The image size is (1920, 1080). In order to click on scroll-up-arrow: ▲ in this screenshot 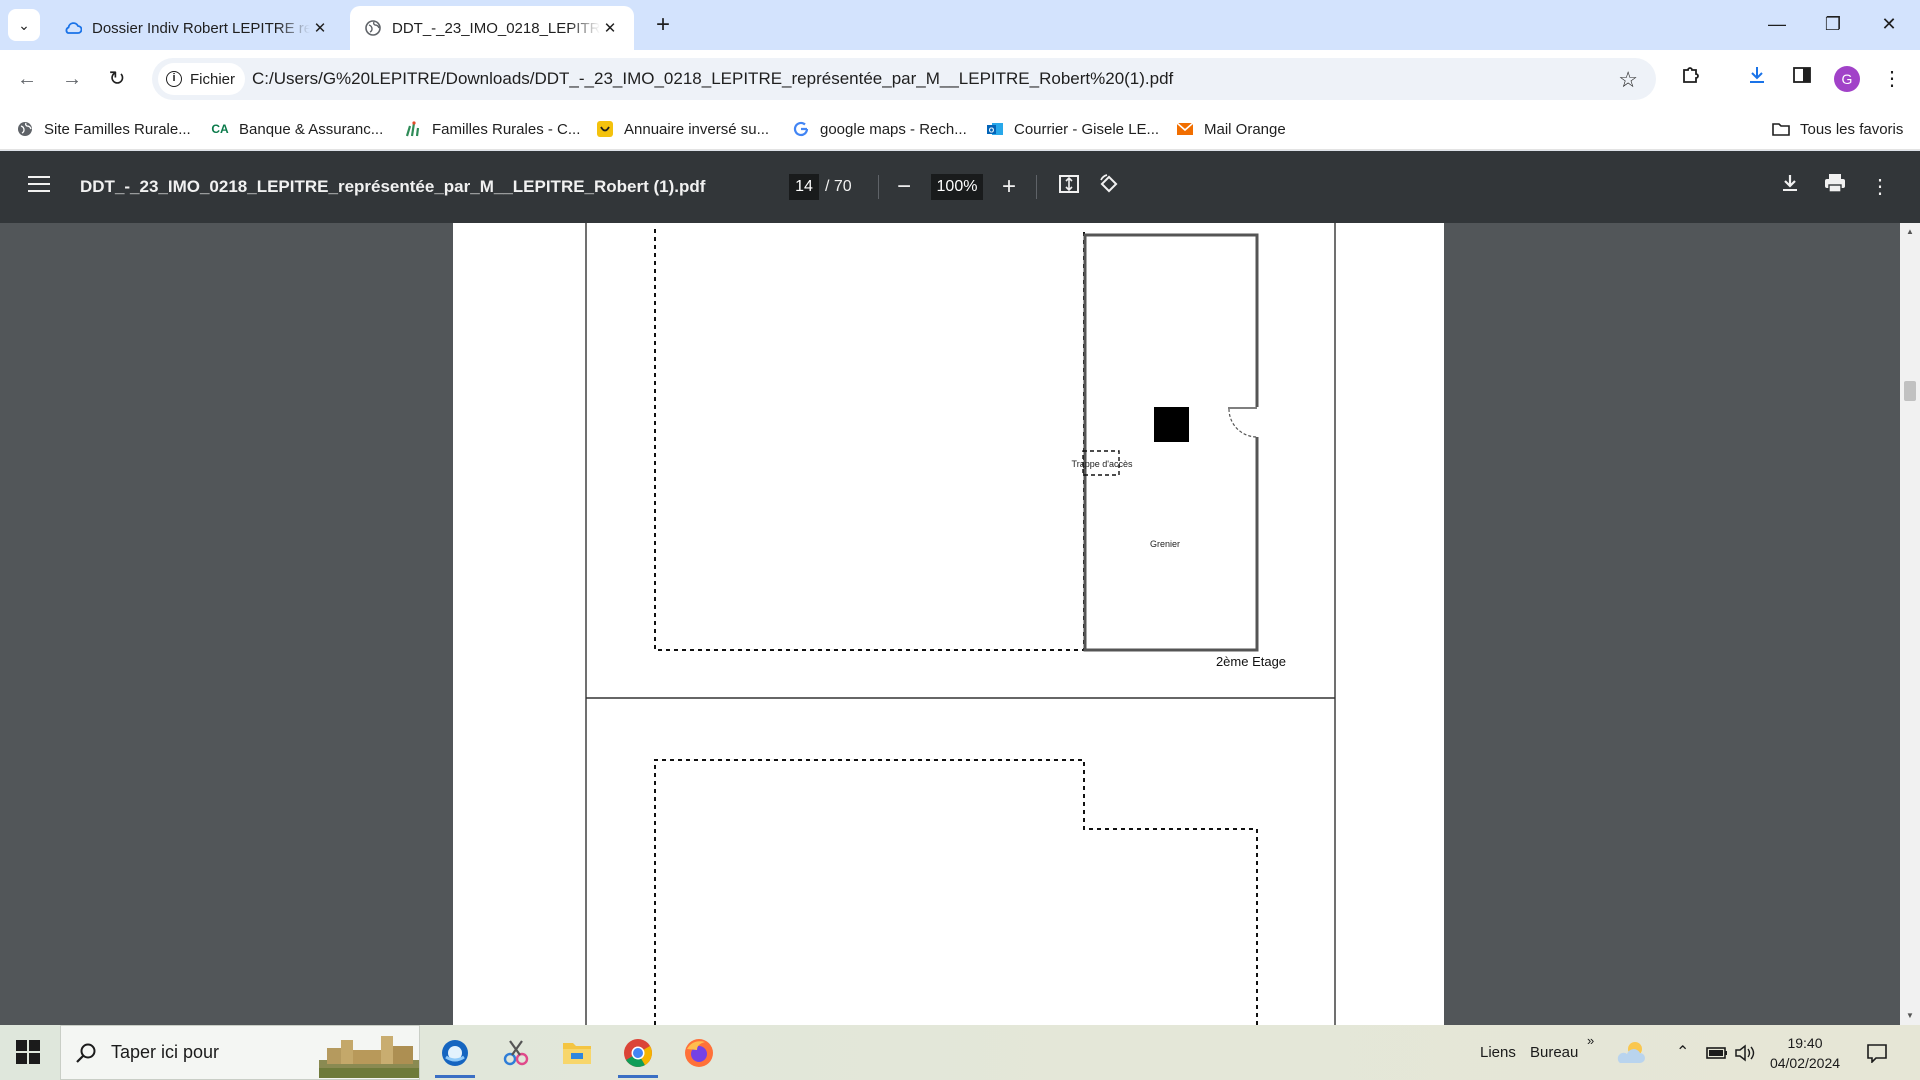, I will do `click(1910, 231)`.